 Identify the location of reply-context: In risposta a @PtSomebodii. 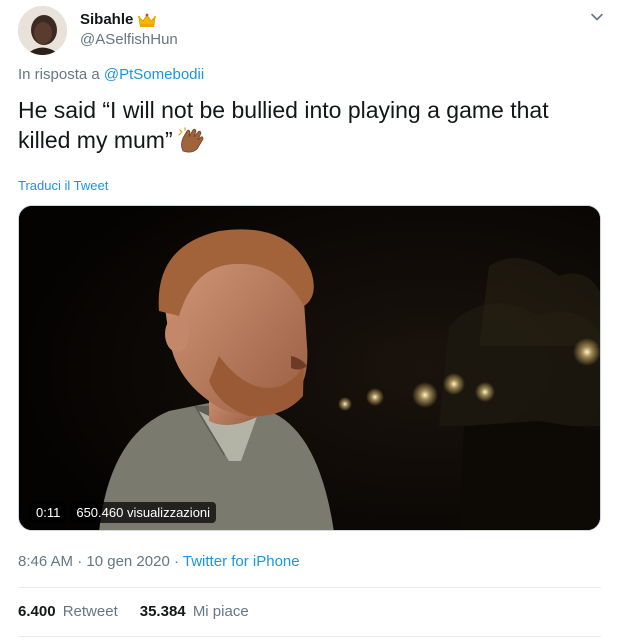
(111, 74).